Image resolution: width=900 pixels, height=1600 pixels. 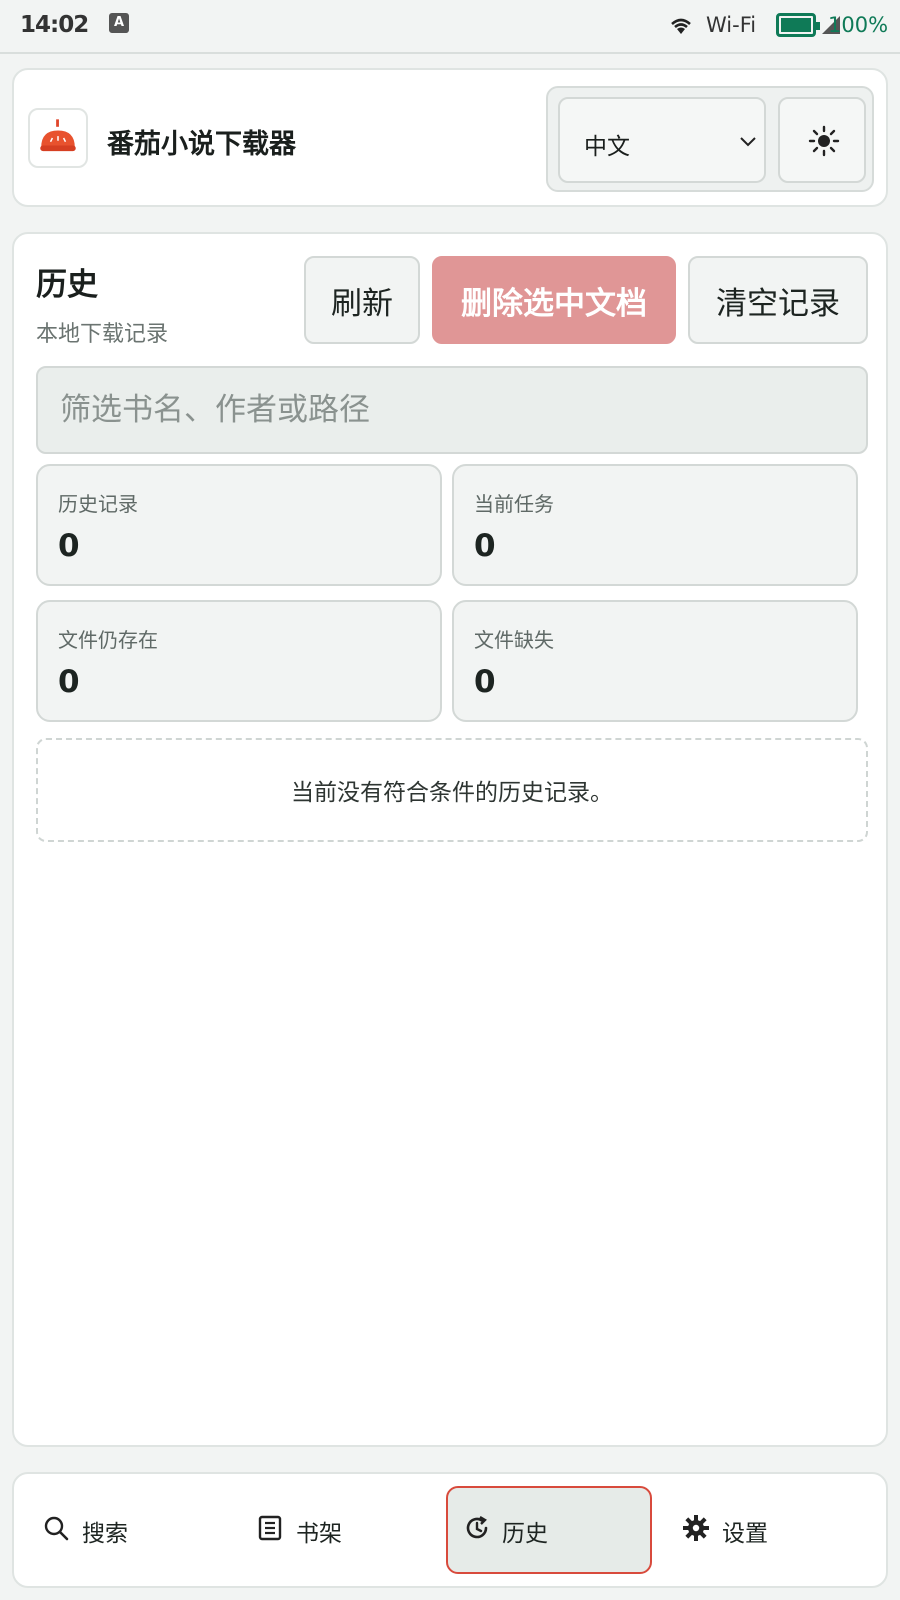 I want to click on language-select: 中文, so click(x=662, y=140).